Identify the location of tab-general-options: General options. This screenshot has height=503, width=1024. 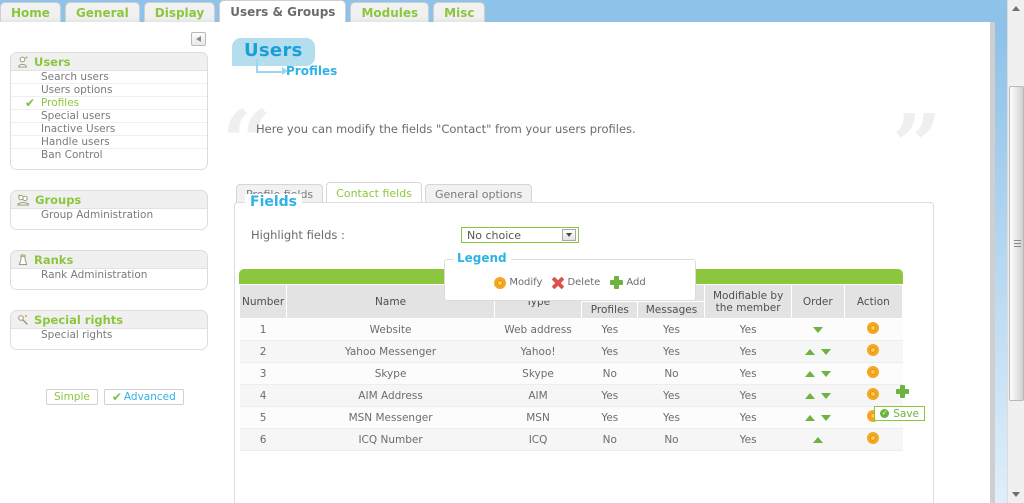
(478, 193).